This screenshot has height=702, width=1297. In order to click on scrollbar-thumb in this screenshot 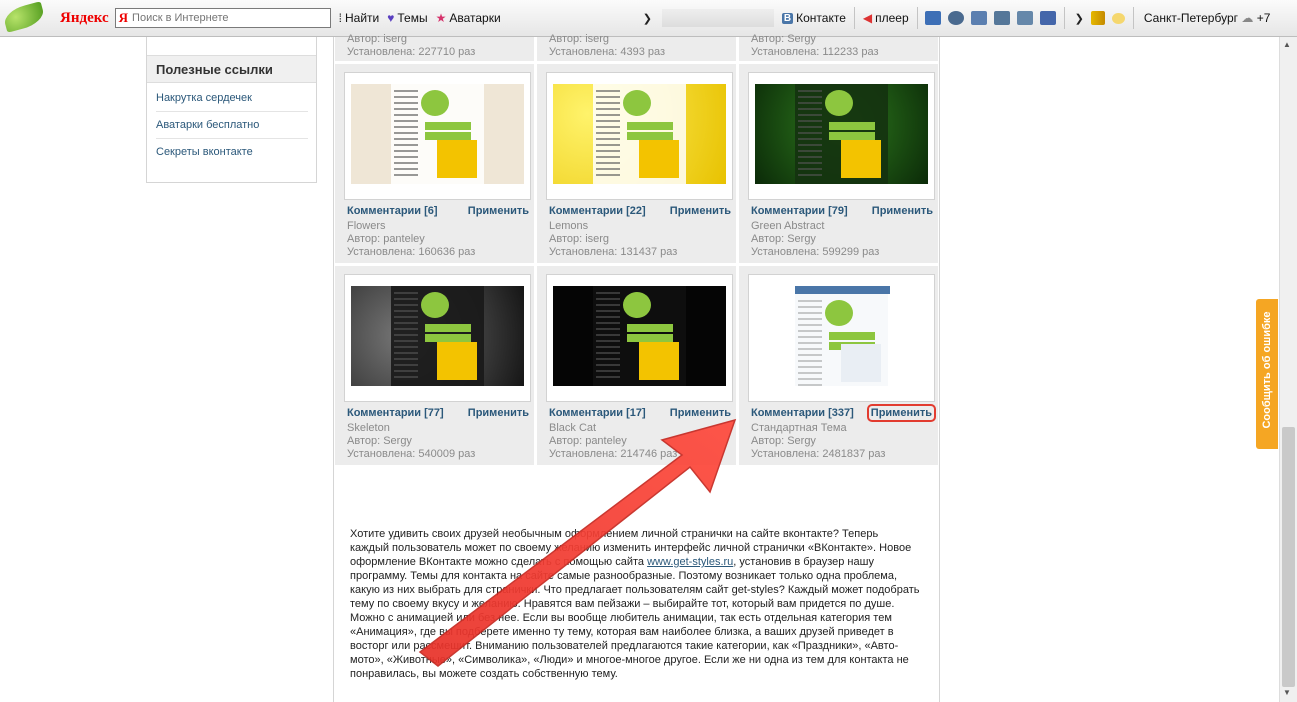, I will do `click(1288, 557)`.